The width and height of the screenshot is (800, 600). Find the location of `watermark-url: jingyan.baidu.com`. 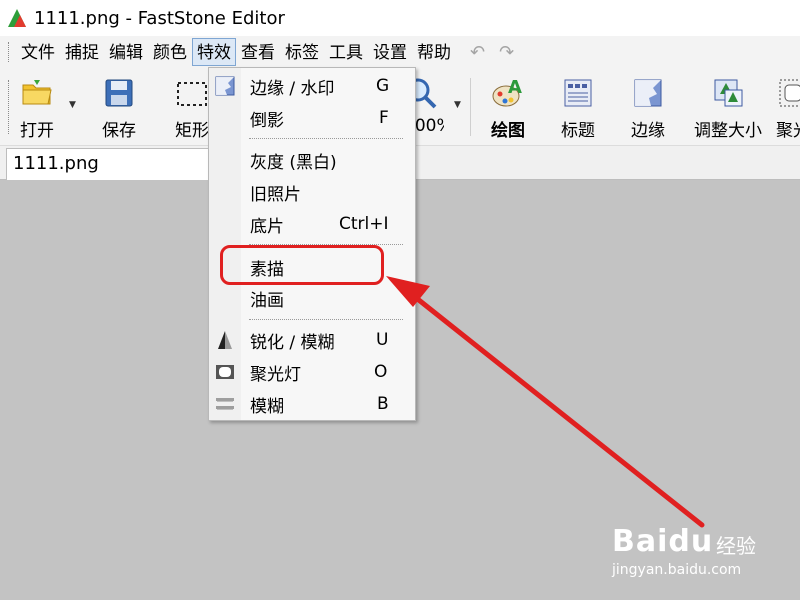

watermark-url: jingyan.baidu.com is located at coordinates (677, 570).